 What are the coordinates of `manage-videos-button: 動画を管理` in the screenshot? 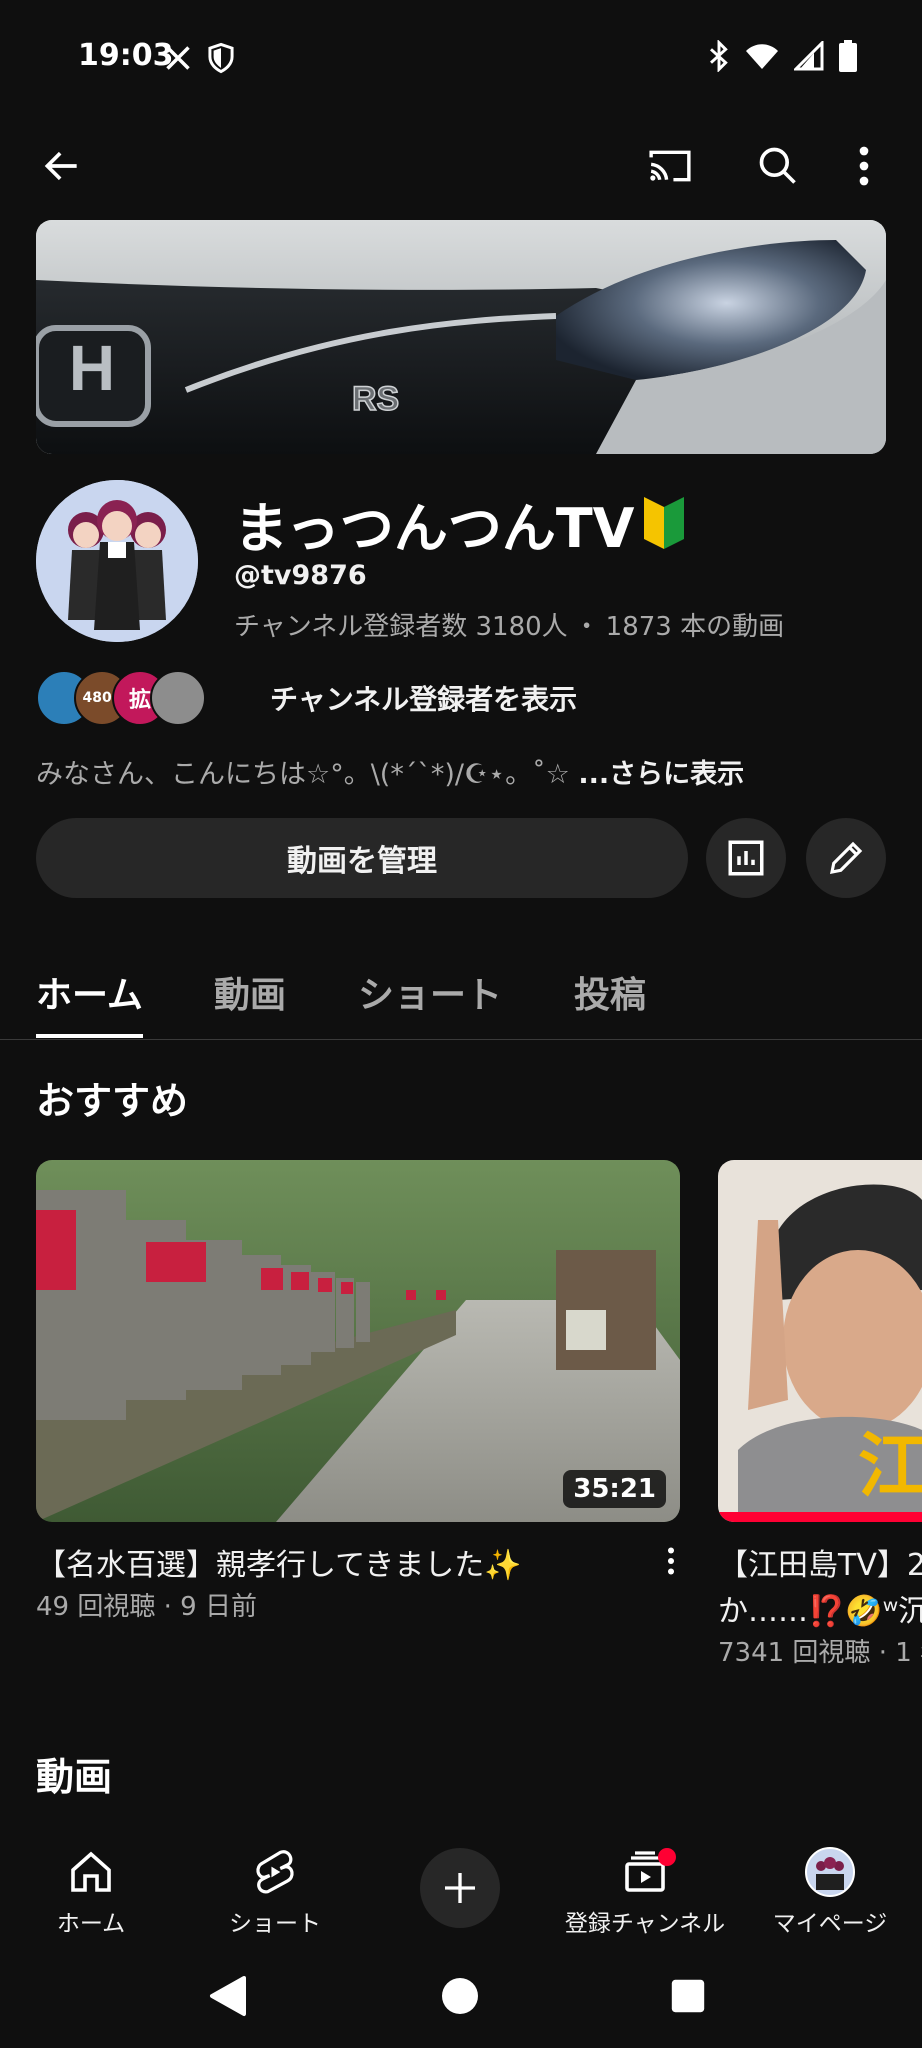 It's located at (362, 858).